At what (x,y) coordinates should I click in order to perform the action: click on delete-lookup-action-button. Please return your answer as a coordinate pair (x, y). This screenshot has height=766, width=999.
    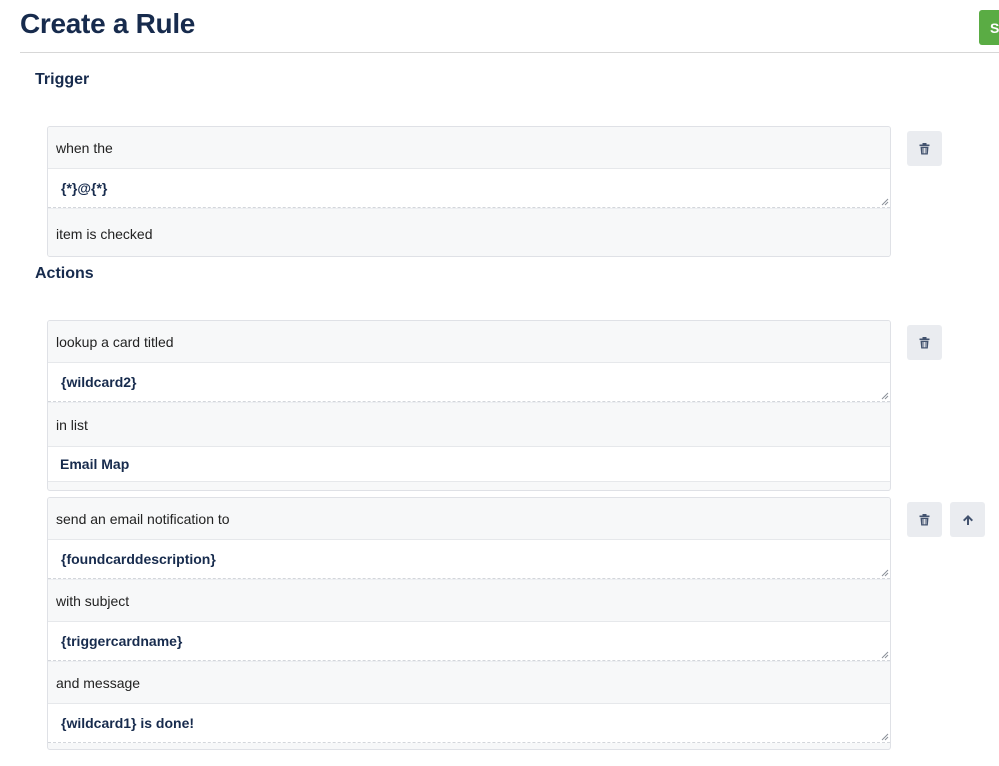
    Looking at the image, I should click on (924, 342).